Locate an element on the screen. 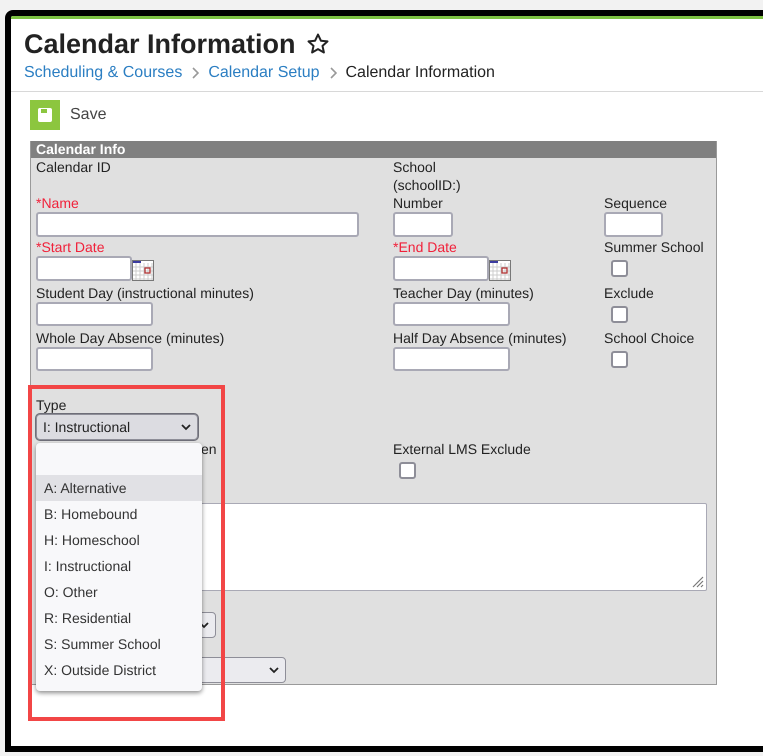 Image resolution: width=763 pixels, height=756 pixels. field-label: *Name is located at coordinates (58, 203).